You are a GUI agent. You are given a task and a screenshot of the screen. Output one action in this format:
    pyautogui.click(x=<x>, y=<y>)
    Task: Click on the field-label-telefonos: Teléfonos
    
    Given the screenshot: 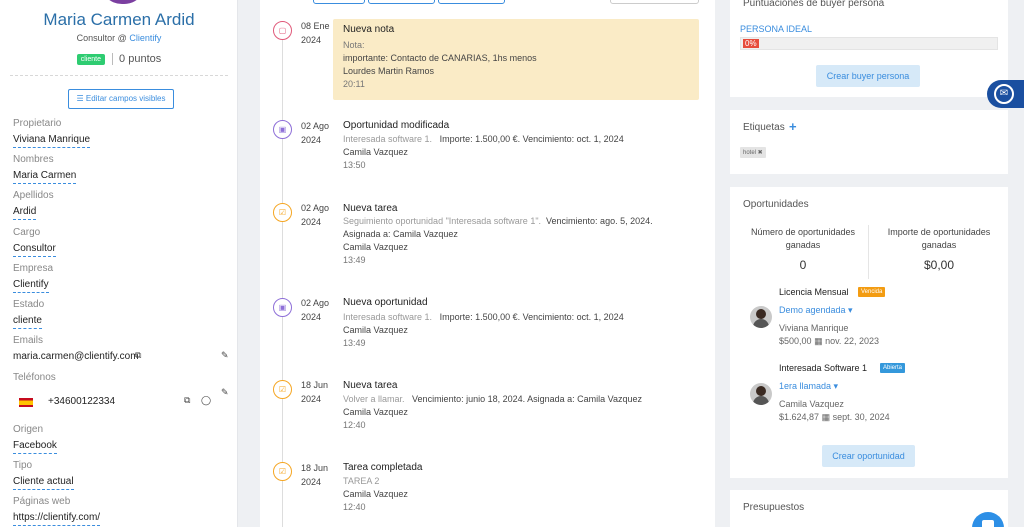 What is the action you would take?
    pyautogui.click(x=34, y=377)
    